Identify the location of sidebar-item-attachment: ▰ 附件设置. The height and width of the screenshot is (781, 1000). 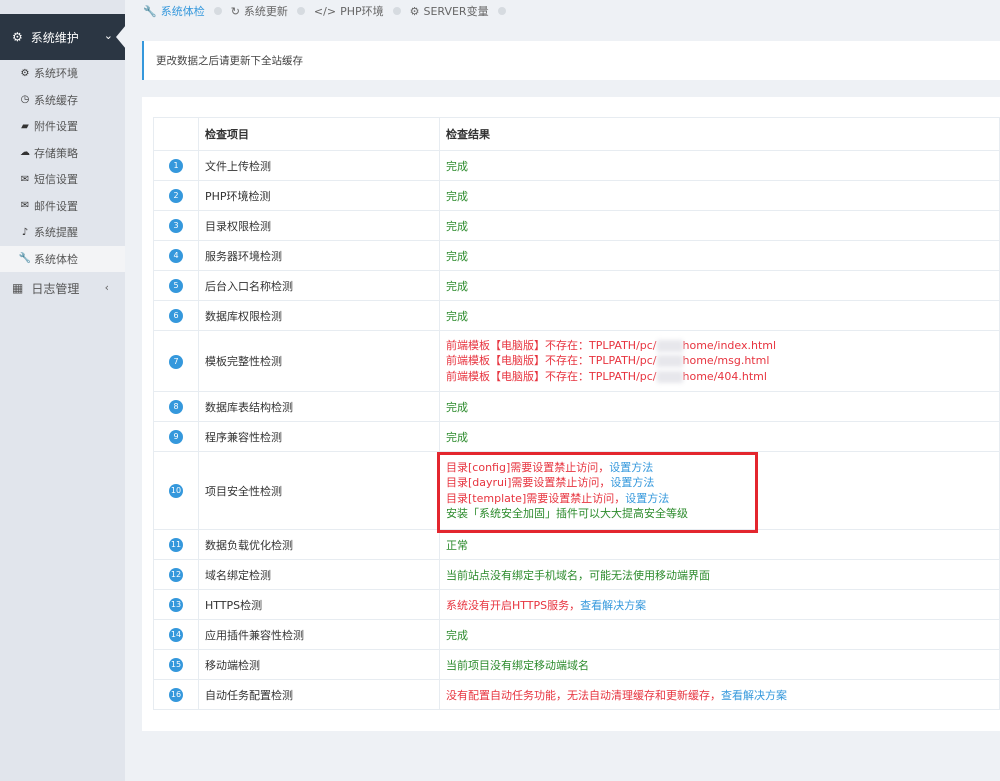
(62, 126).